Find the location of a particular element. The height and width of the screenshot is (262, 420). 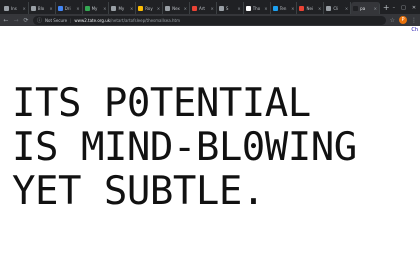

close-window-icon: ✕ is located at coordinates (414, 8).